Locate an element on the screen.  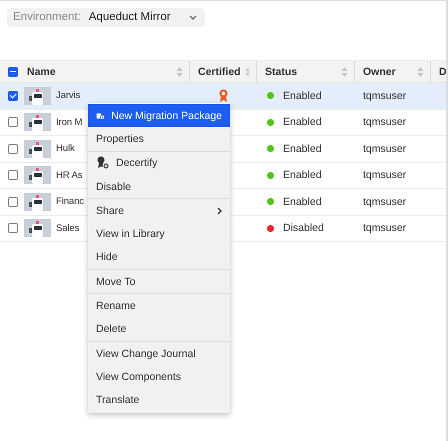
menu-item: New Migration Package is located at coordinates (159, 116).